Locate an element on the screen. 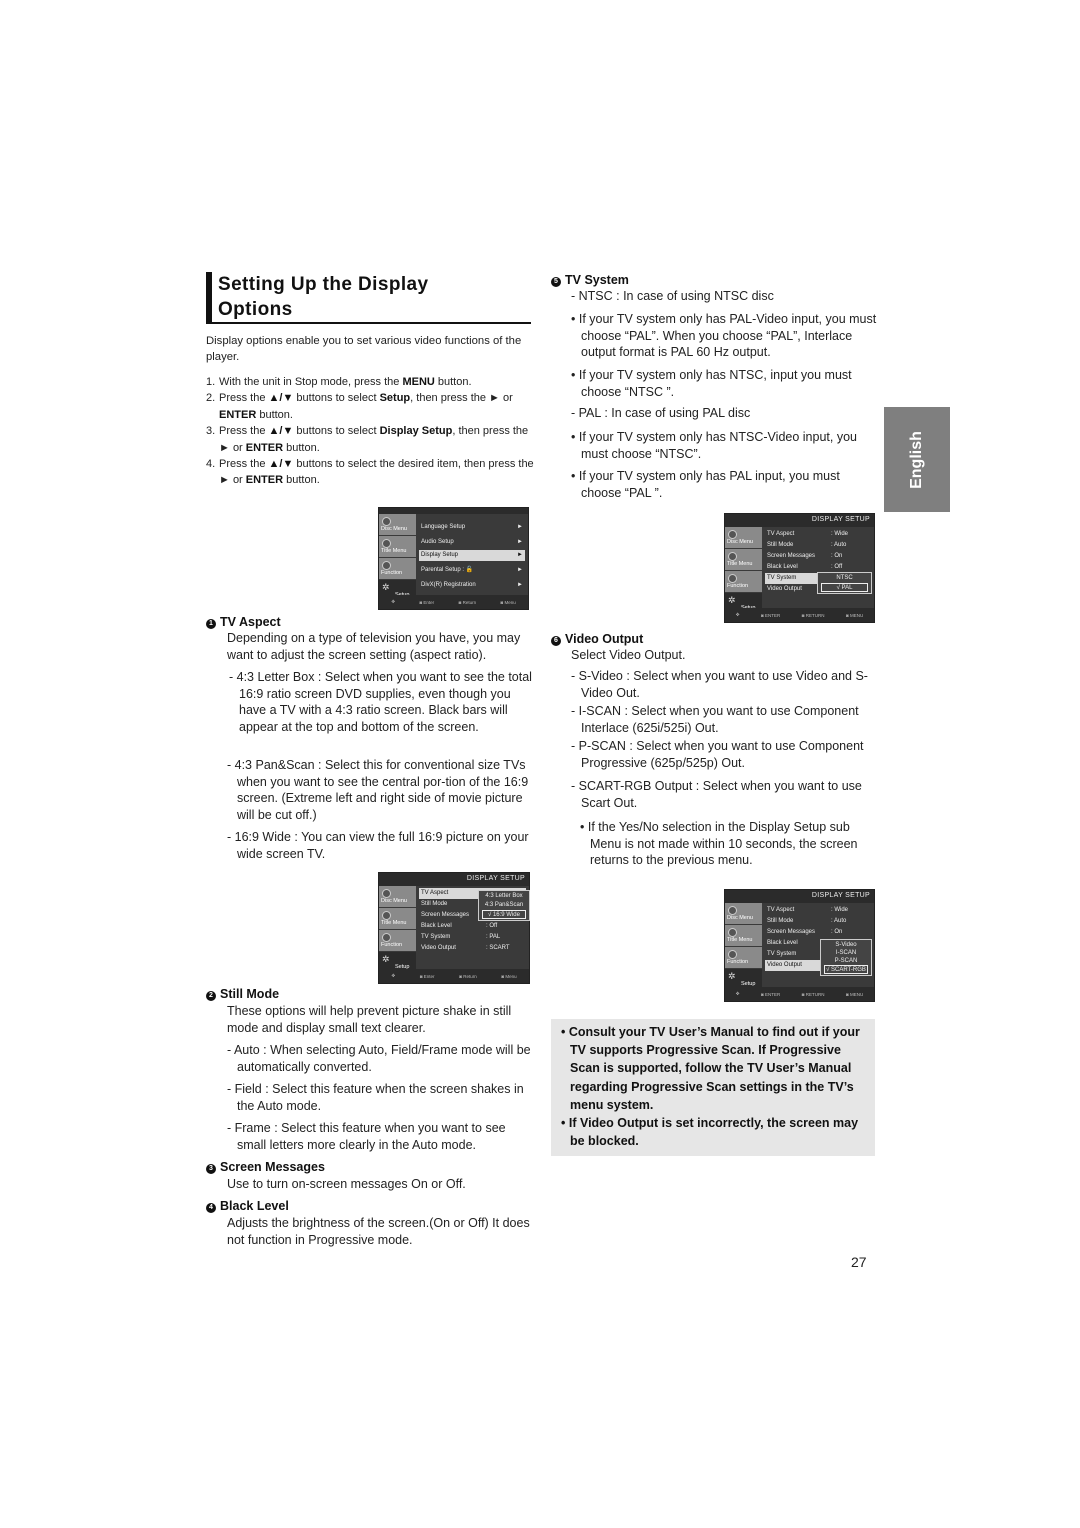 Image resolution: width=1080 pixels, height=1528 pixels. osd-item-parental-setup: Parental Setup : 🔓 ► is located at coordinates (472, 570).